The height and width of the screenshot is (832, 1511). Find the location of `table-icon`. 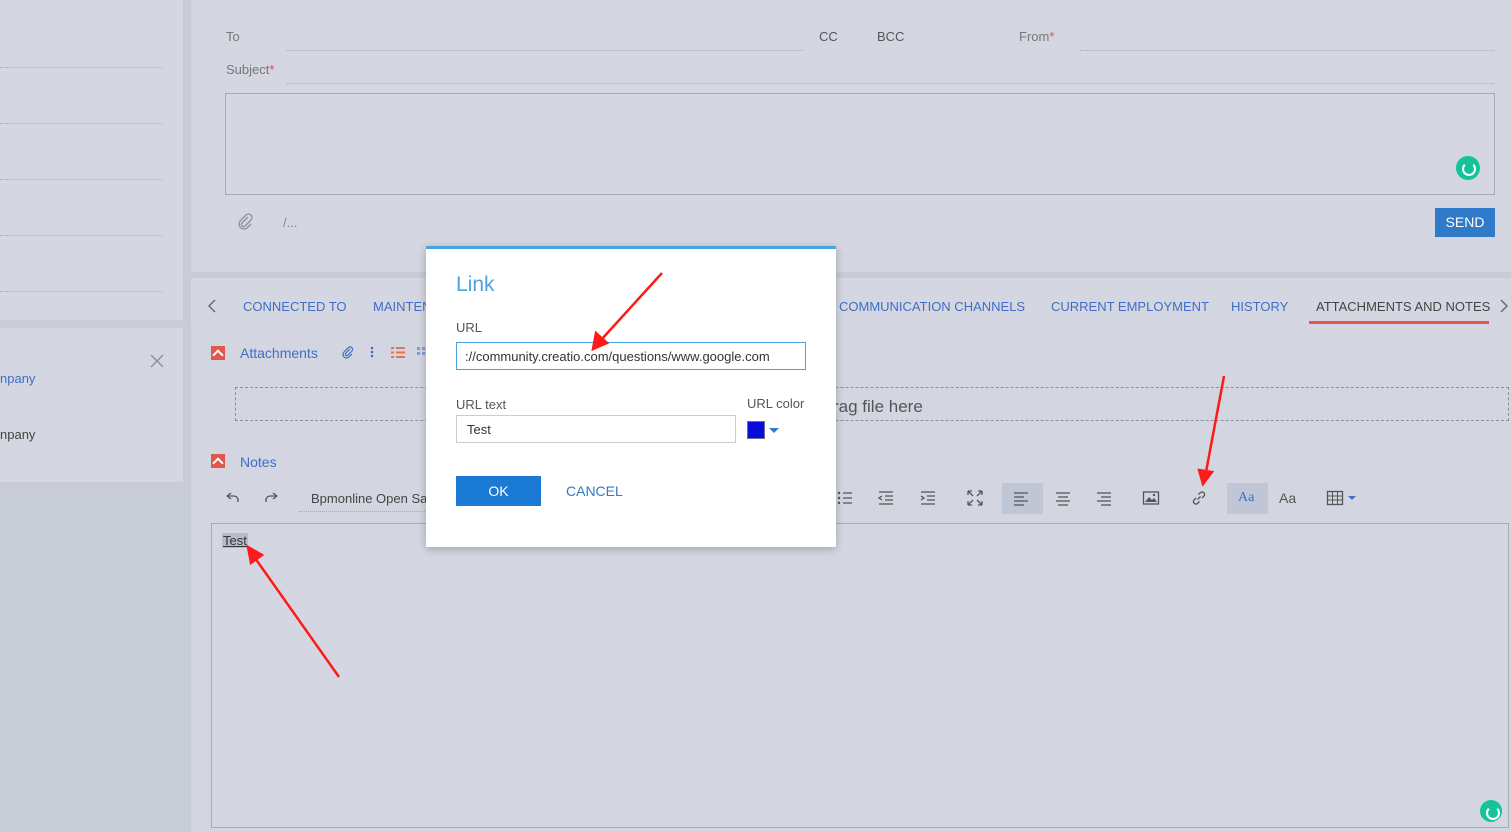

table-icon is located at coordinates (1342, 498).